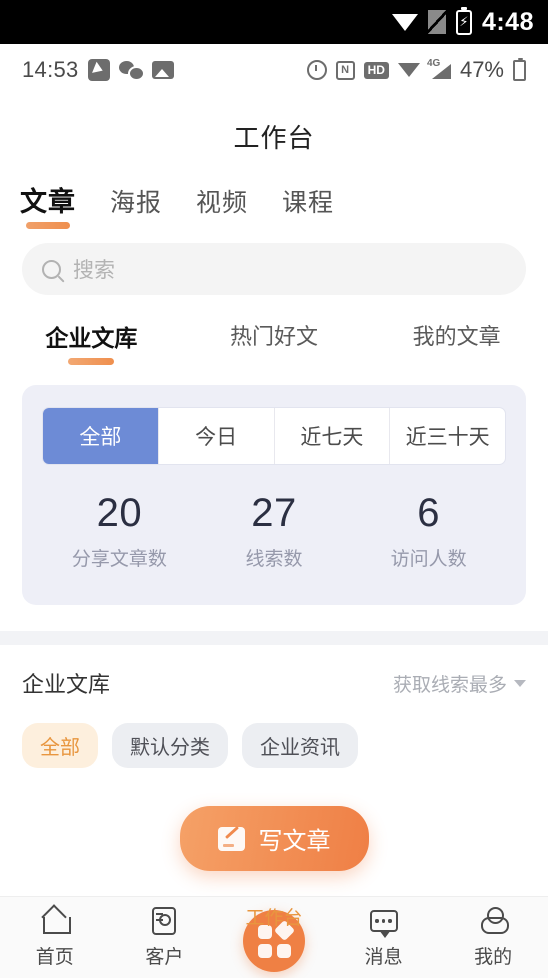 This screenshot has height=978, width=548. I want to click on page-title: 工作台, so click(274, 138).